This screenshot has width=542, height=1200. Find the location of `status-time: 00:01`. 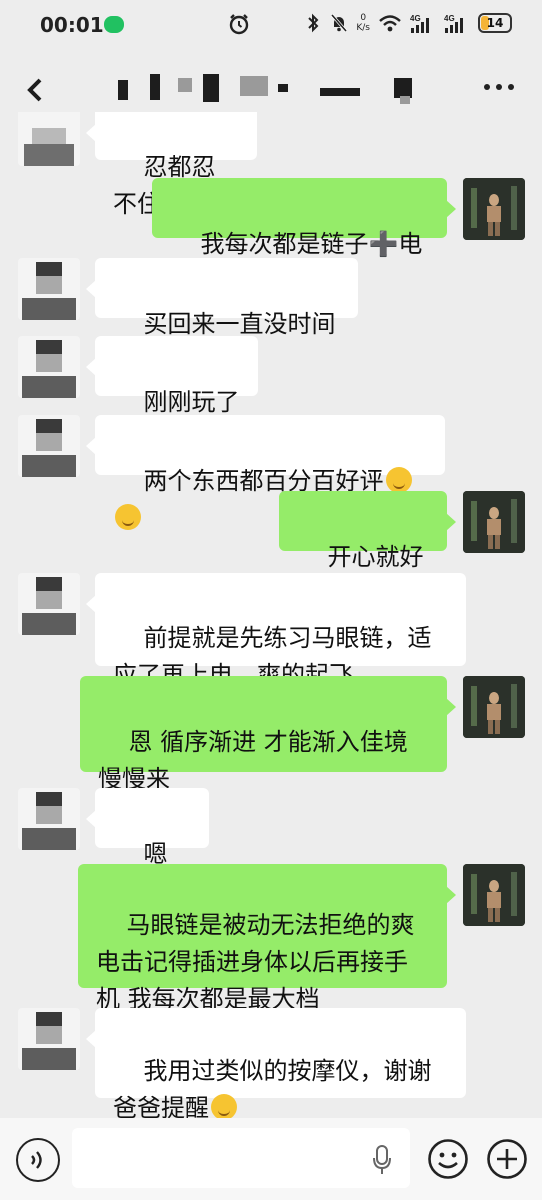

status-time: 00:01 is located at coordinates (72, 25).